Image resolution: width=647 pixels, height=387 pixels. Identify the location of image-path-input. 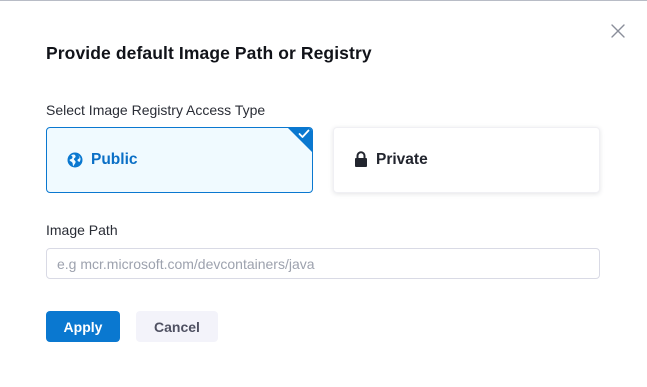
(323, 263).